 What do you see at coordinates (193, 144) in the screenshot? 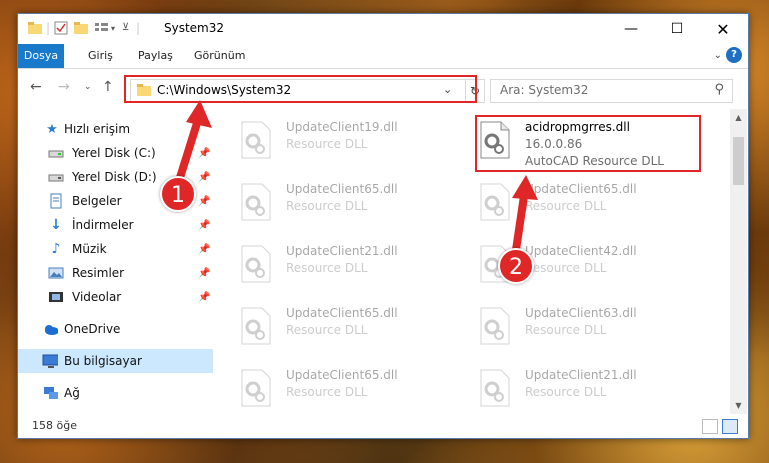
I see `arrow-to-address` at bounding box center [193, 144].